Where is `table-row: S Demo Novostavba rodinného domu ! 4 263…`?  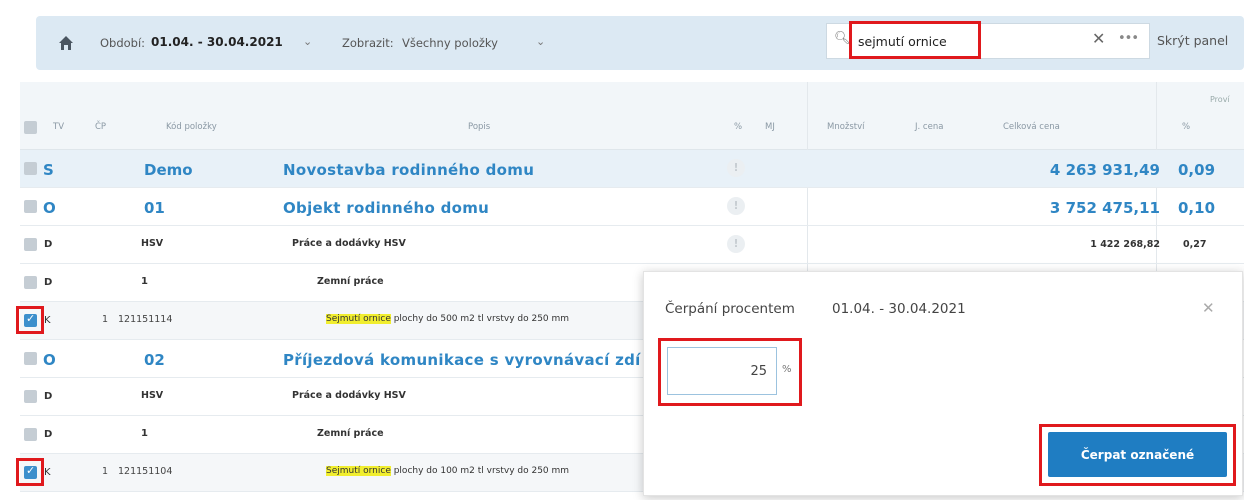
table-row: S Demo Novostavba rodinného domu ! 4 263… is located at coordinates (632, 169).